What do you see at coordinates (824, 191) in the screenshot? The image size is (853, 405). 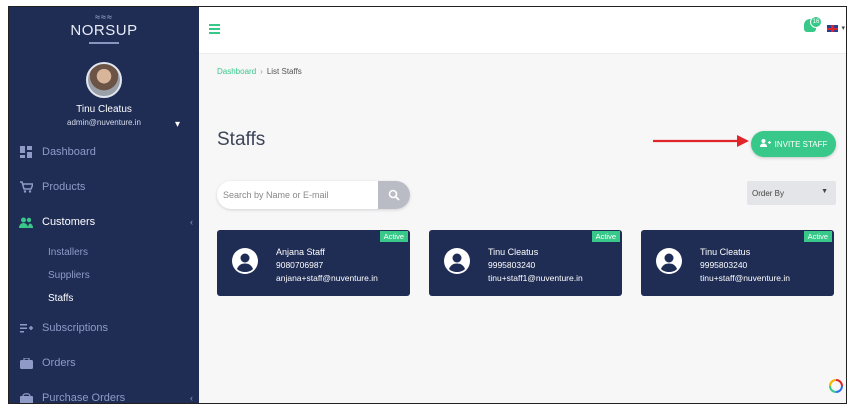 I see `chevron-down-icon: ▼` at bounding box center [824, 191].